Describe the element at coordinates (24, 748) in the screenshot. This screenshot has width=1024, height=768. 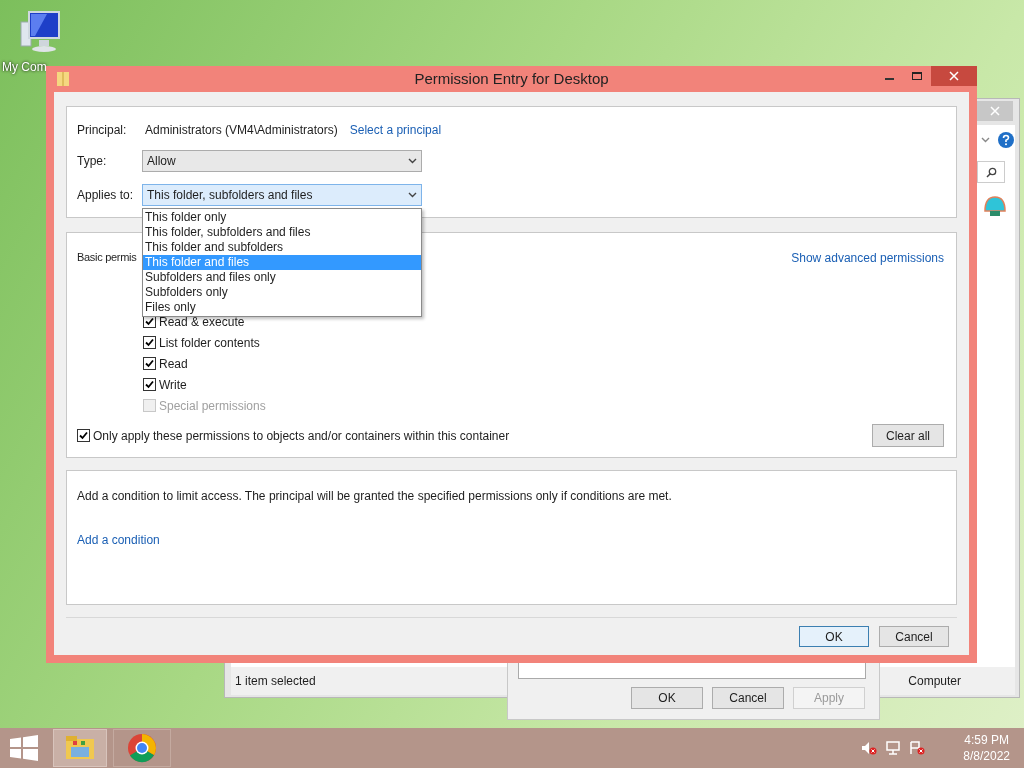
I see `windows-logo-icon` at that location.